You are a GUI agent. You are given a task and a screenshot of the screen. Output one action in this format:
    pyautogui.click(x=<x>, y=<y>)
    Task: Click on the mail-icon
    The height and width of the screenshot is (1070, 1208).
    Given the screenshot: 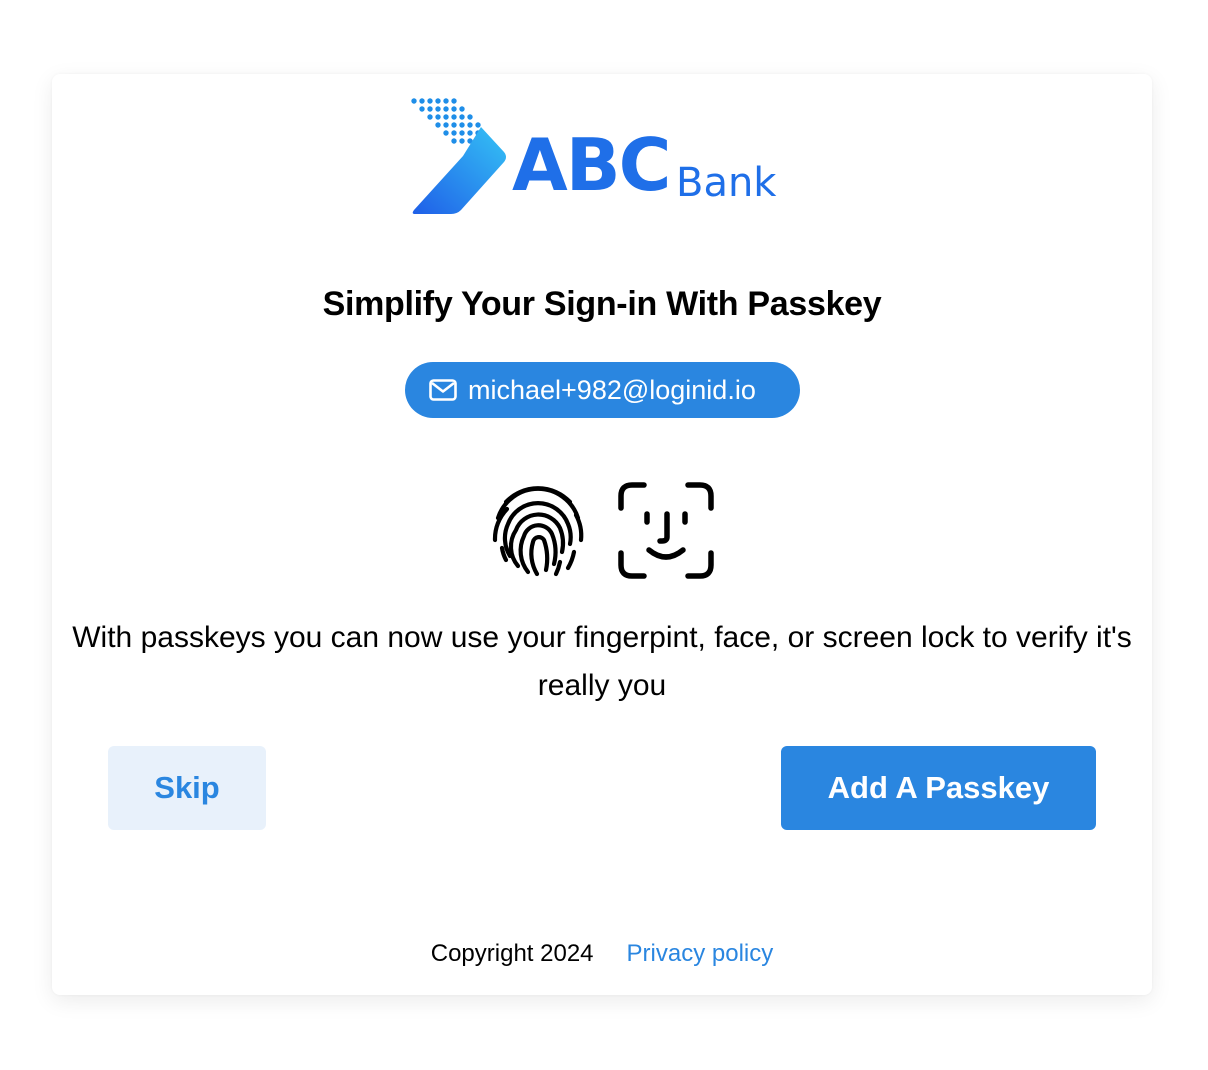 What is the action you would take?
    pyautogui.click(x=443, y=390)
    